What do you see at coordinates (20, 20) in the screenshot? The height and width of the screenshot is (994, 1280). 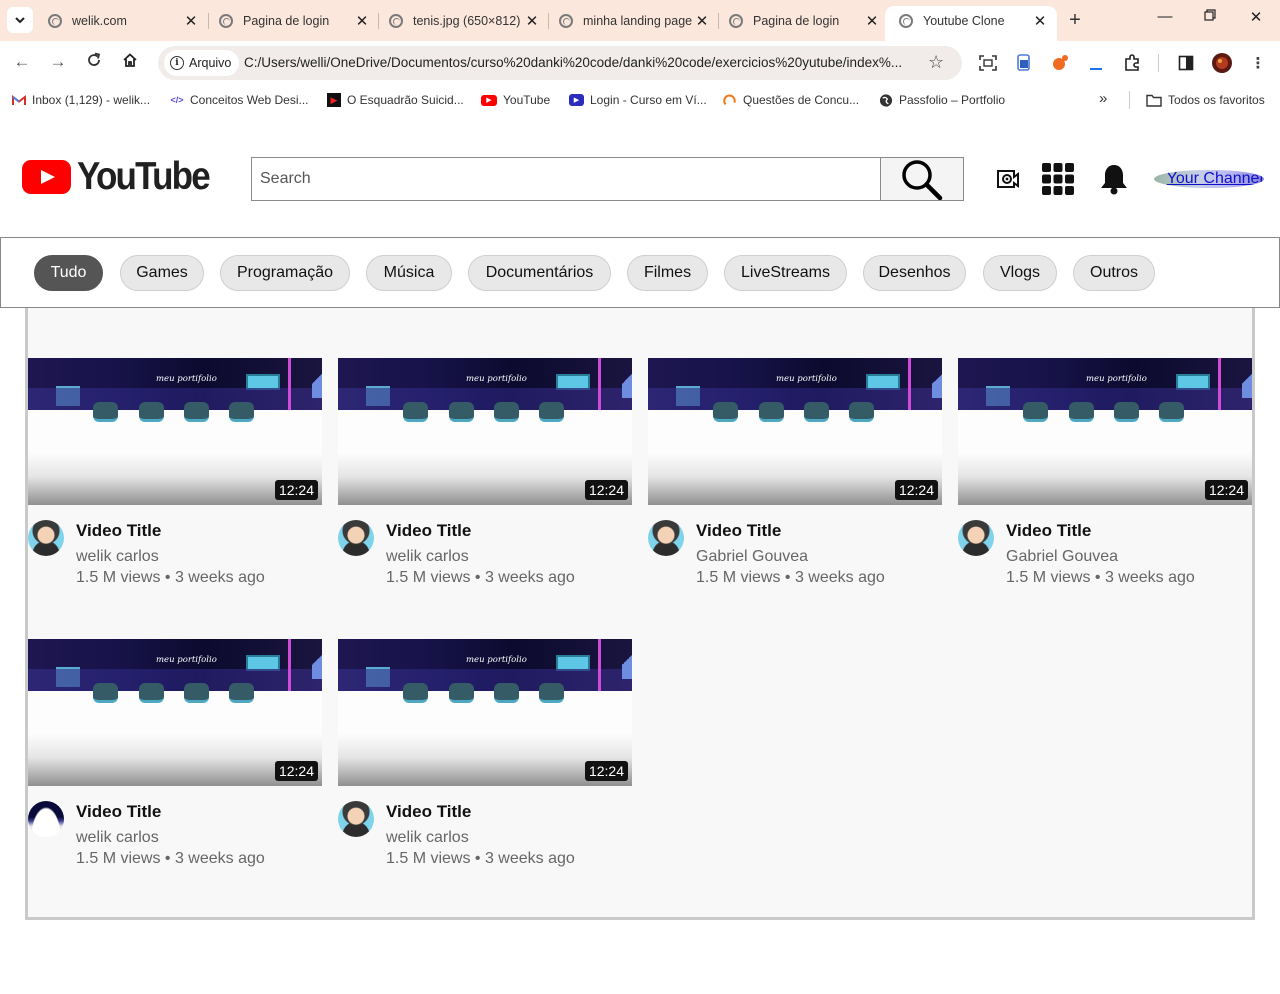 I see `tab-search-button` at bounding box center [20, 20].